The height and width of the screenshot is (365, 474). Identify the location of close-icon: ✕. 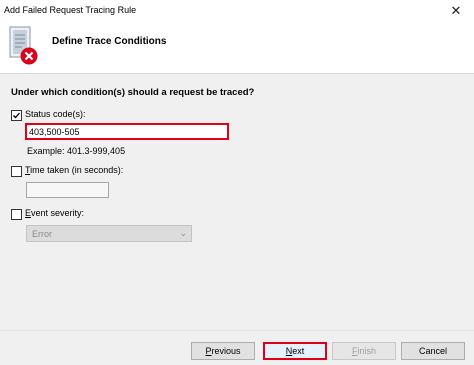
(456, 10).